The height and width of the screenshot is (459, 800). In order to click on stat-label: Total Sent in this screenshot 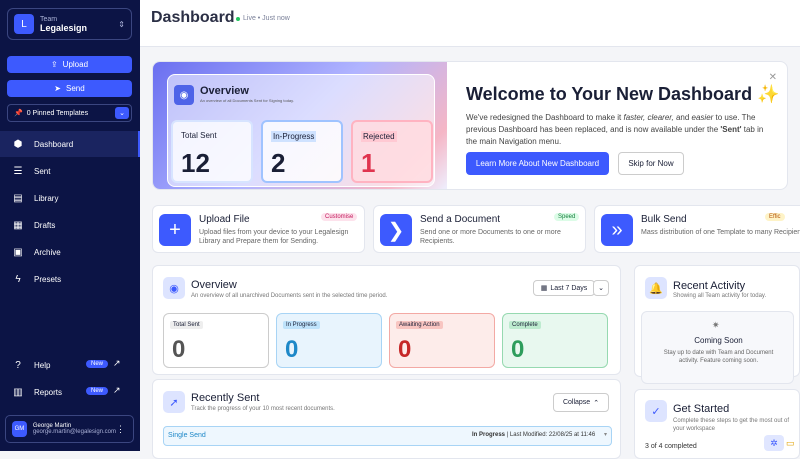, I will do `click(186, 325)`.